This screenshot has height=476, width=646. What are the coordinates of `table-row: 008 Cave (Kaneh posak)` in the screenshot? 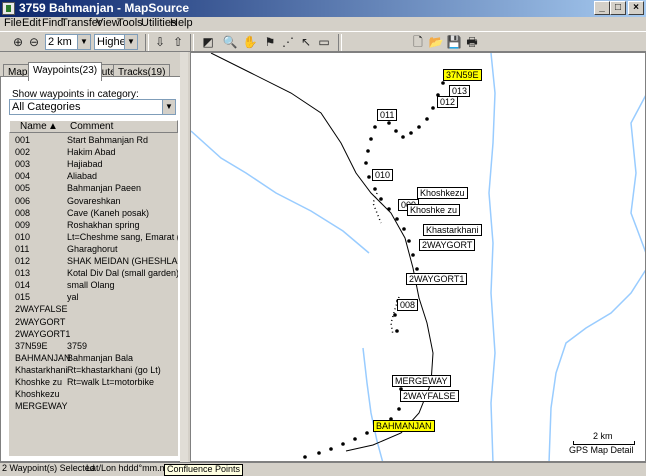 It's located at (93, 213).